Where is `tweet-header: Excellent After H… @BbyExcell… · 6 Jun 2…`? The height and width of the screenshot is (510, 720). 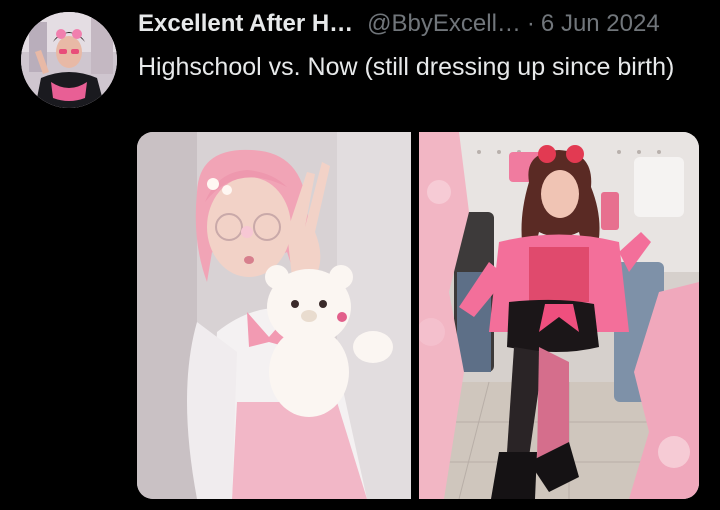
tweet-header: Excellent After H… @BbyExcell… · 6 Jun 2… is located at coordinates (399, 24).